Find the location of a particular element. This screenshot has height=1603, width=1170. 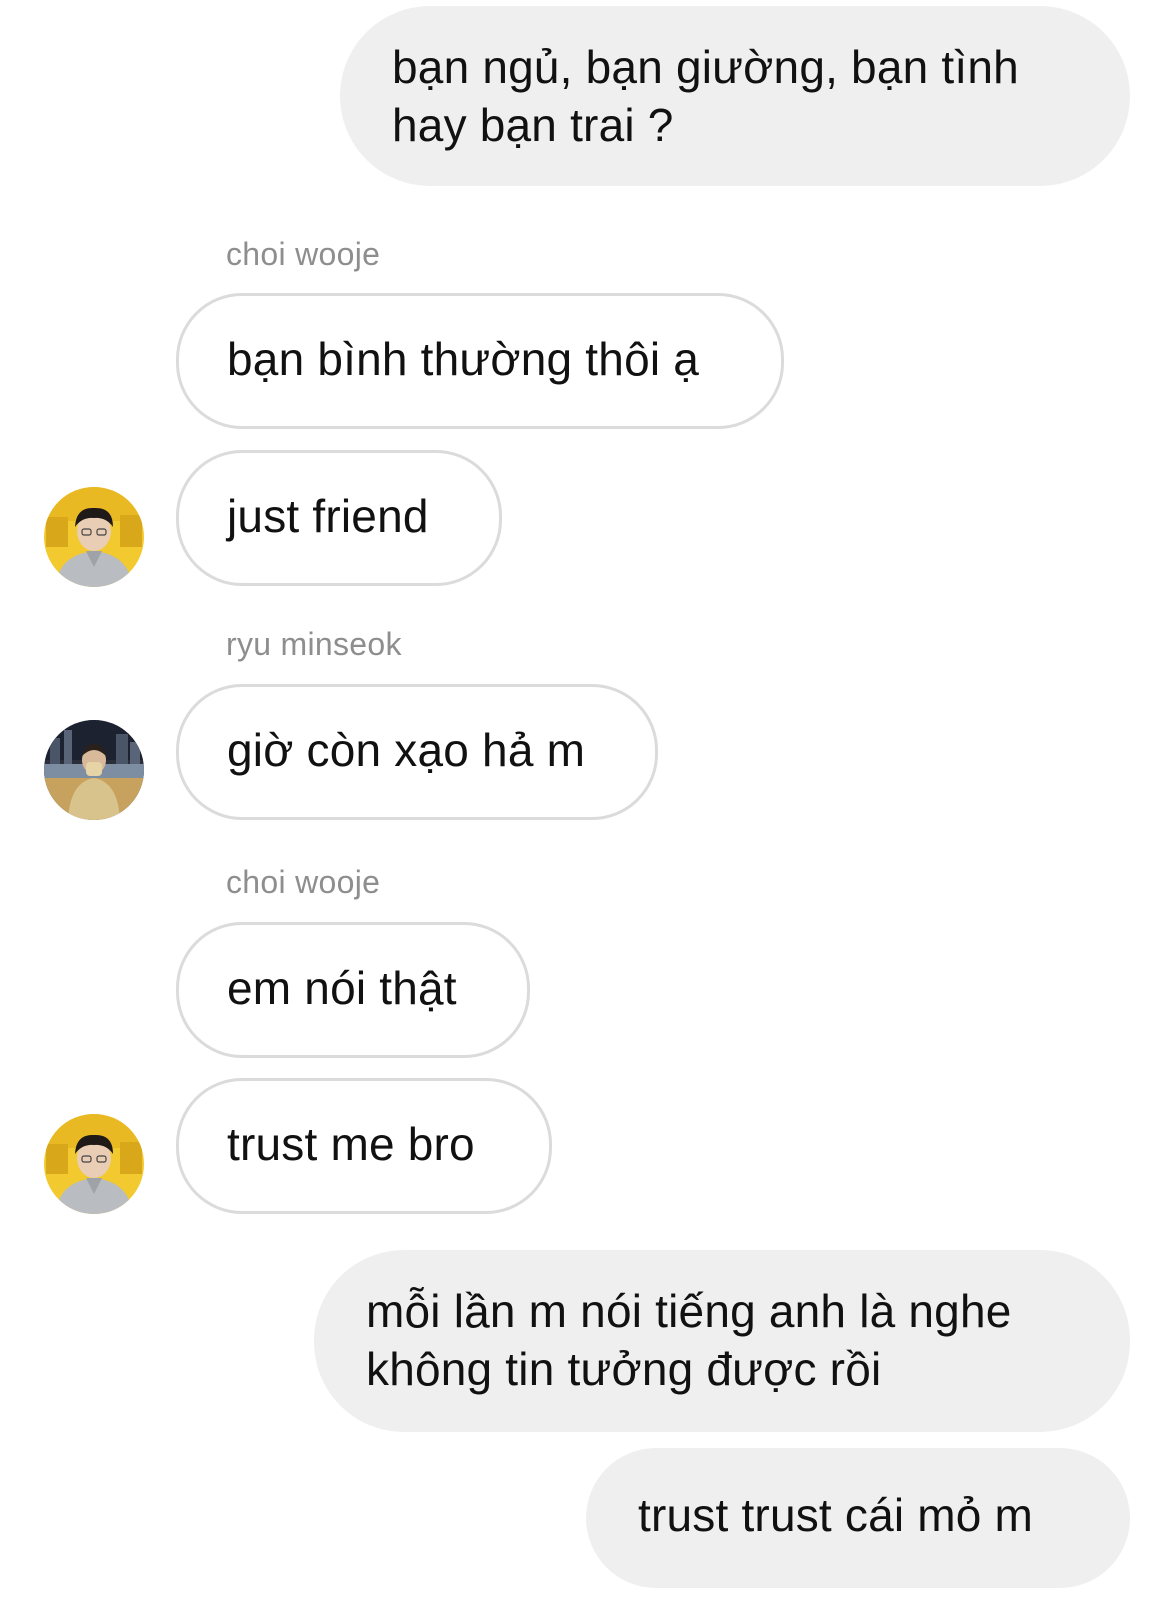

incoming-message-bubble: just friend is located at coordinates (339, 518).